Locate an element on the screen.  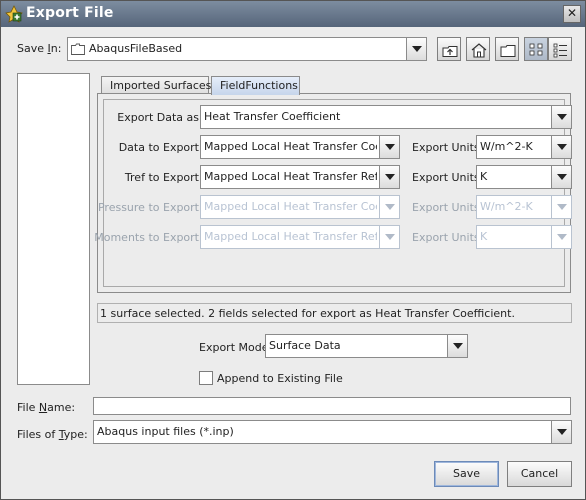
append-checkbox is located at coordinates (206, 378).